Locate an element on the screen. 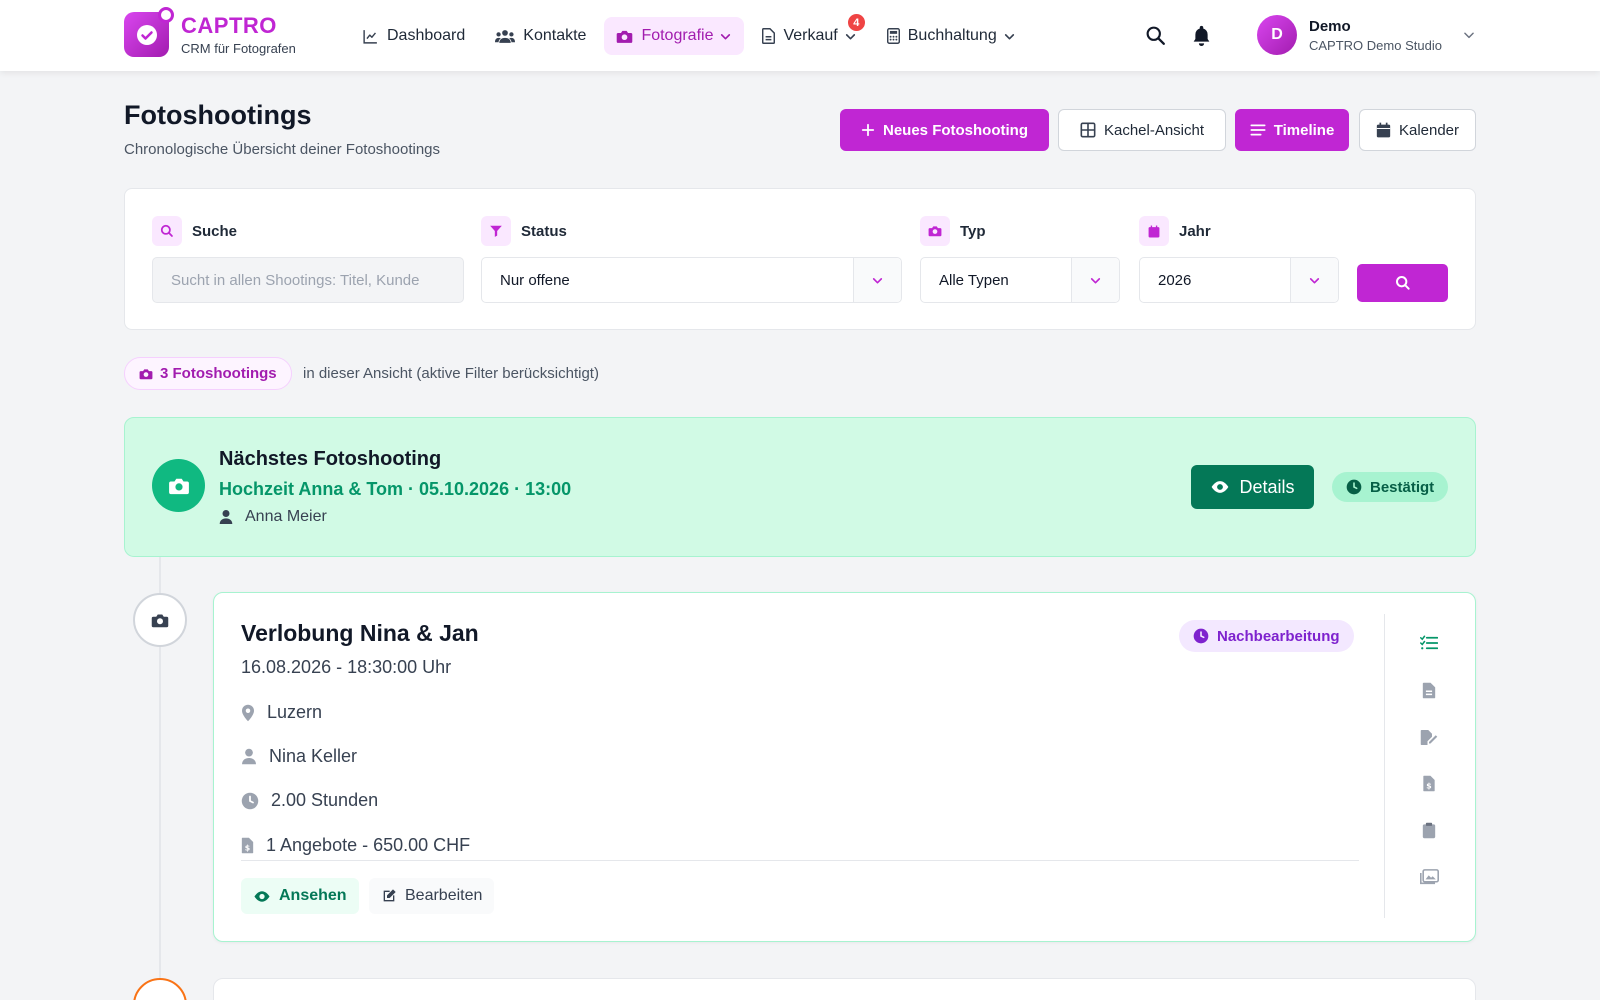 Image resolution: width=1600 pixels, height=1000 pixels. timeline-view-button: Timeline is located at coordinates (1292, 130).